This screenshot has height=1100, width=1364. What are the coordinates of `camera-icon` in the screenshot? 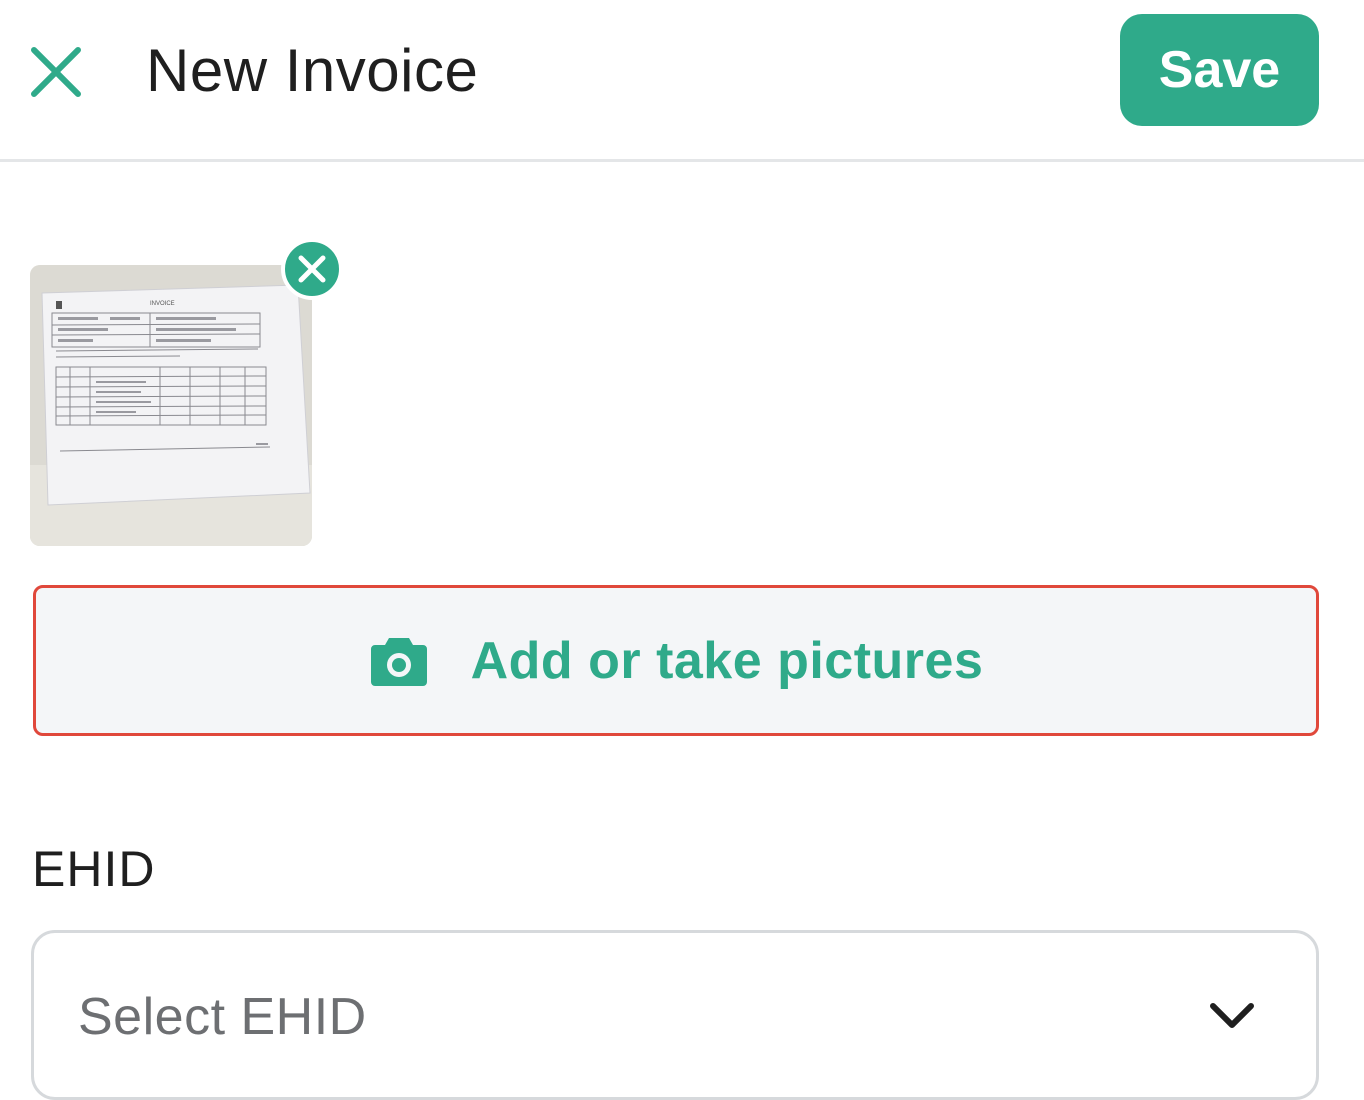 It's located at (398, 661).